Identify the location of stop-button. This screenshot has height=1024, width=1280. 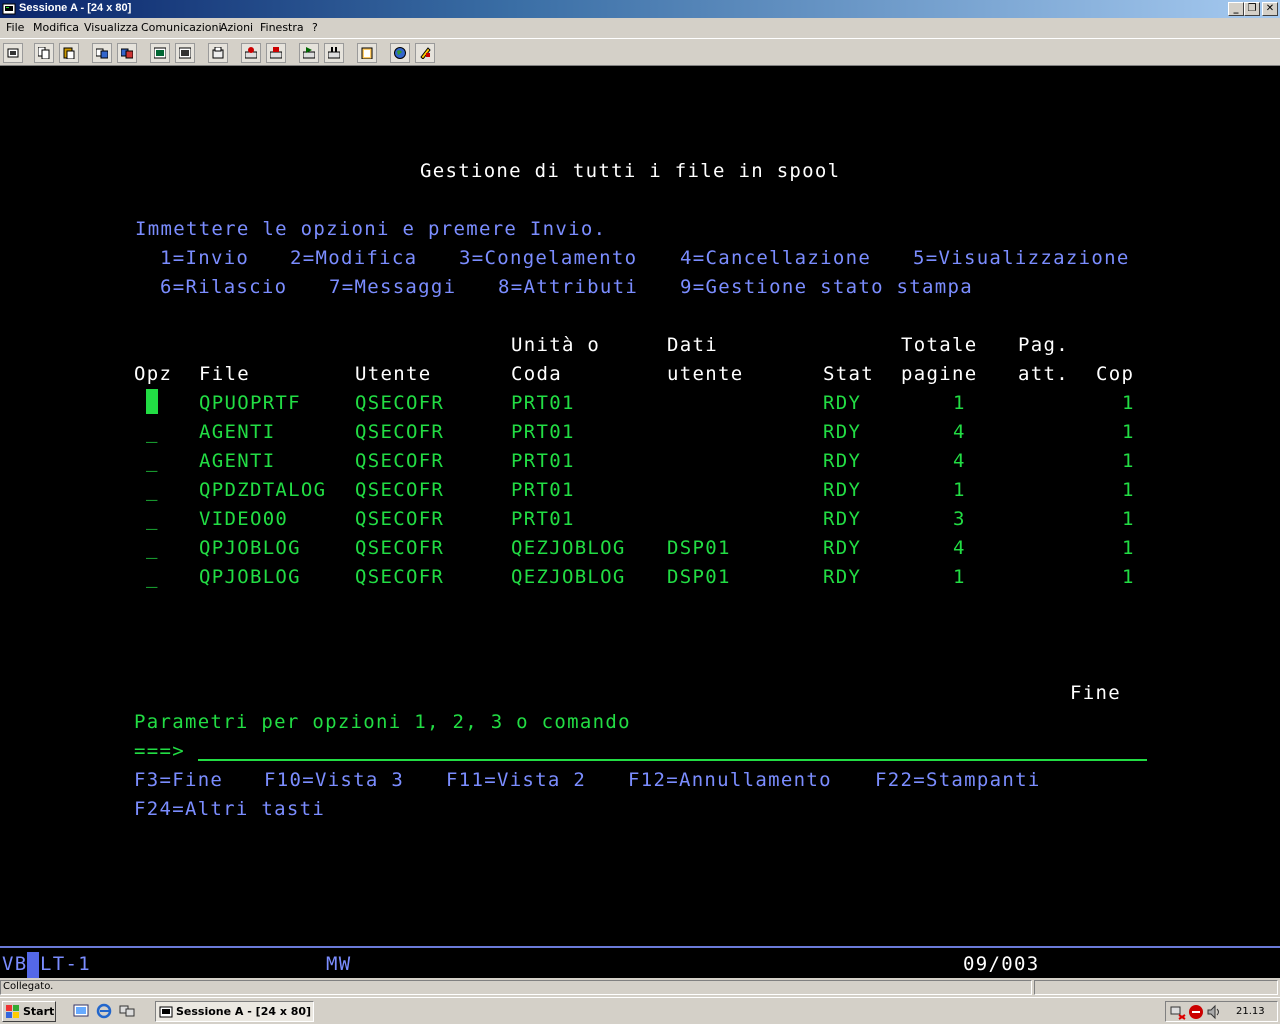
(276, 53).